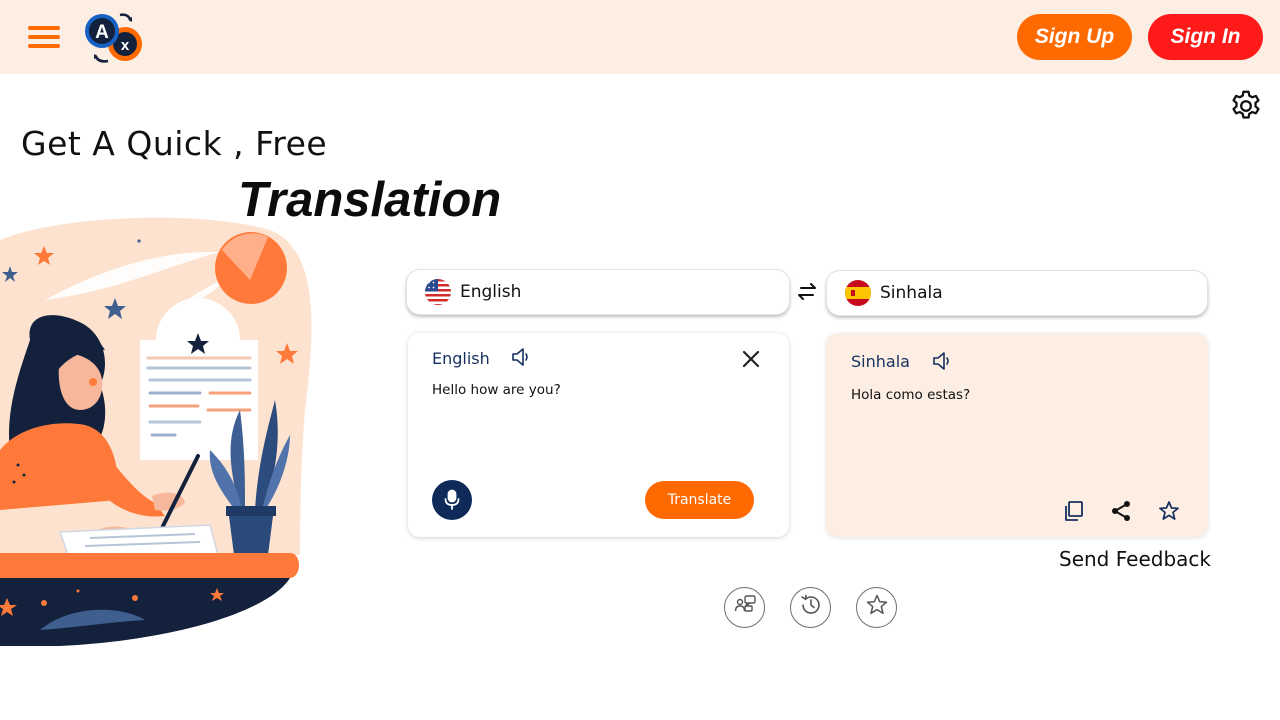  I want to click on history-button, so click(810, 607).